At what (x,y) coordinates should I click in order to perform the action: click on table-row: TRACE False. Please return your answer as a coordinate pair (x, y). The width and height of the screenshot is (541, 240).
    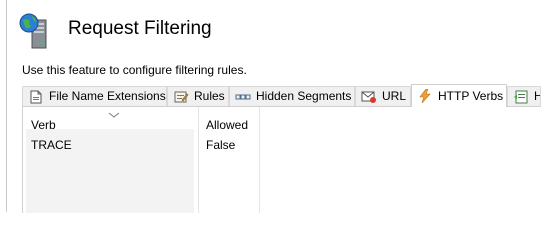
    Looking at the image, I should click on (153, 146).